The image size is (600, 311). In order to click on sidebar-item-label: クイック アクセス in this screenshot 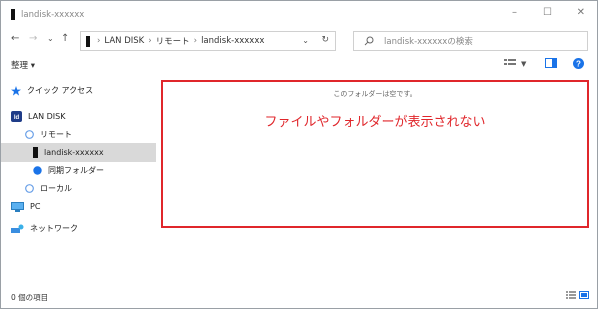, I will do `click(60, 90)`.